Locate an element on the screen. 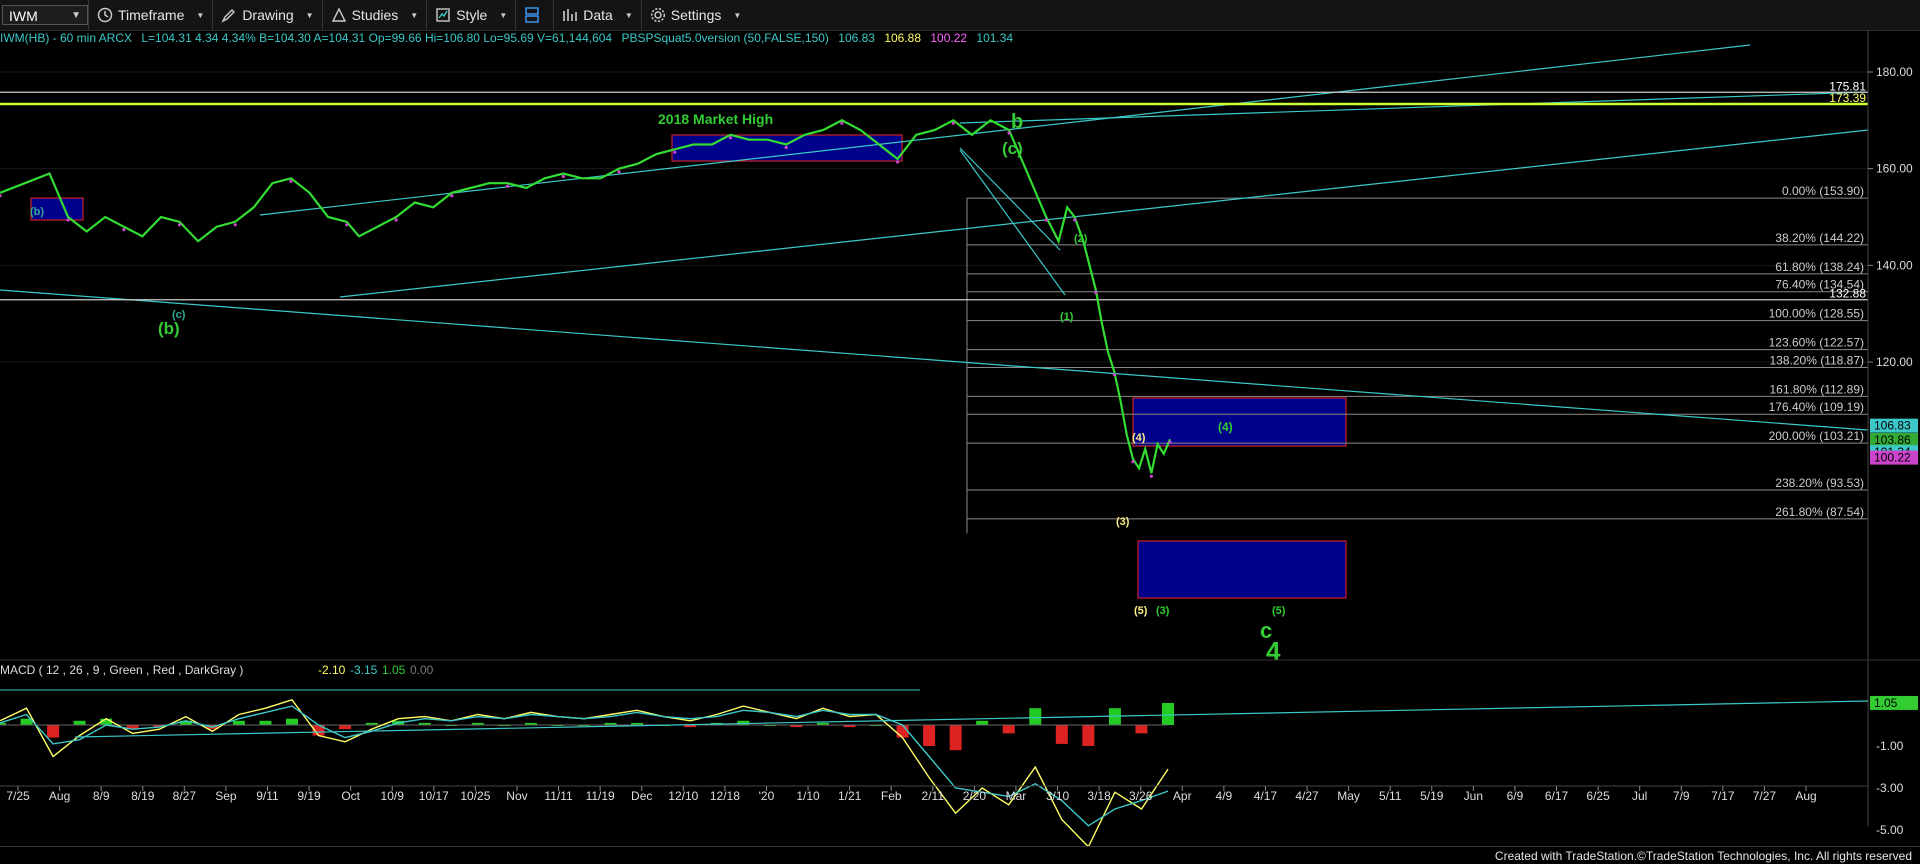 The image size is (1920, 864). macd-trend-line is located at coordinates (971, 719).